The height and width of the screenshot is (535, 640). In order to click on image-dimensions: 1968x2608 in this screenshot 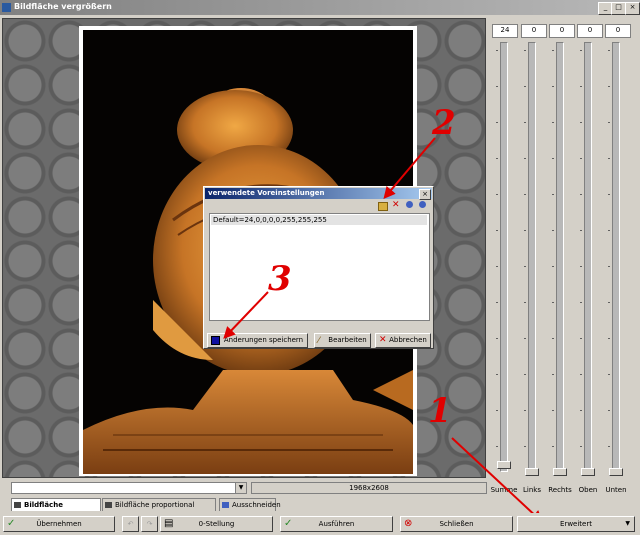, I will do `click(369, 488)`.